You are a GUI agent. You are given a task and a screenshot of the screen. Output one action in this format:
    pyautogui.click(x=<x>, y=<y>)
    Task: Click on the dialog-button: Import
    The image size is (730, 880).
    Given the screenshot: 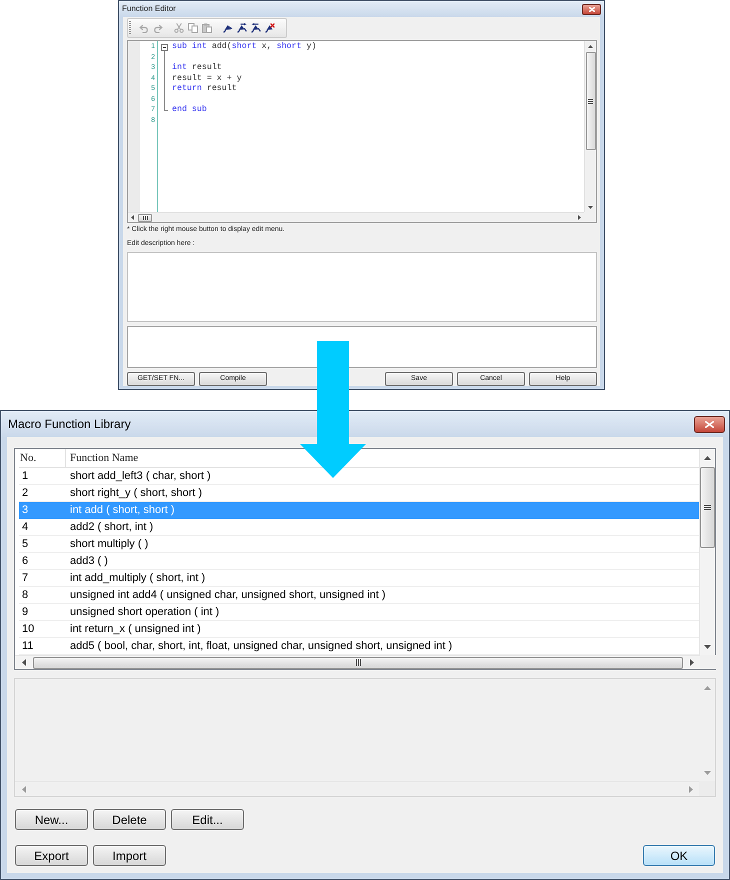 What is the action you would take?
    pyautogui.click(x=129, y=855)
    